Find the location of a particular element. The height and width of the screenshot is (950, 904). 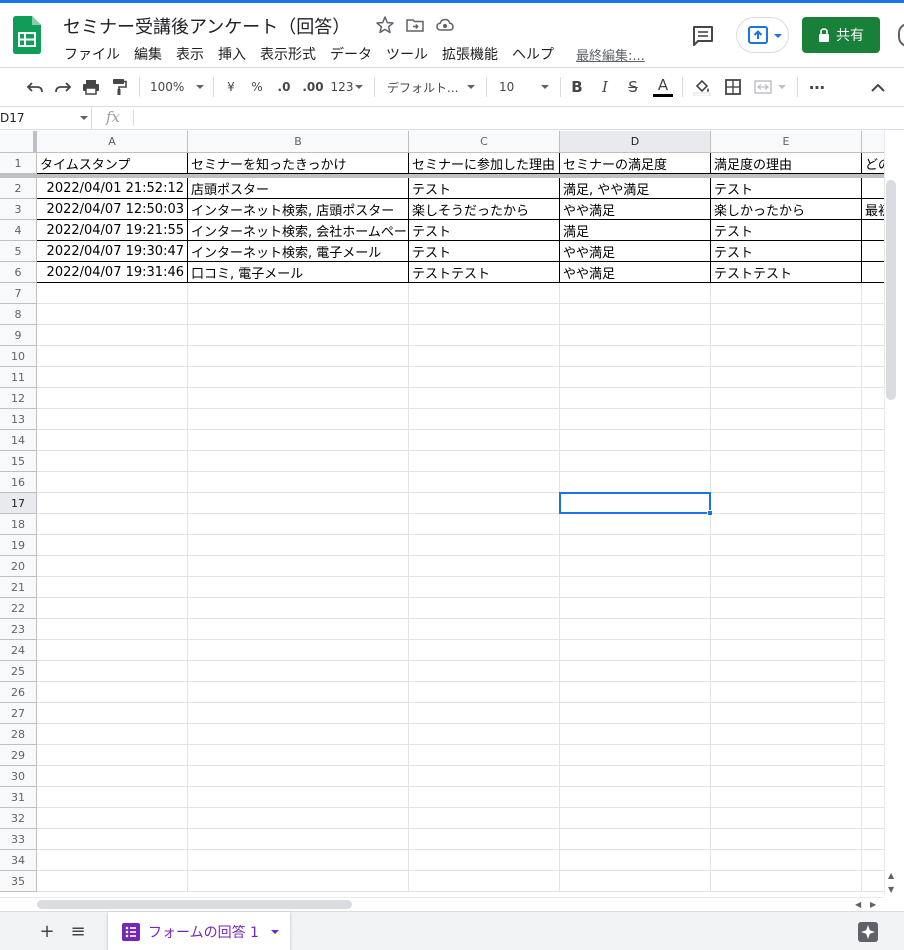

cell-A2: 2022/04/01 21:52:12 is located at coordinates (112, 188).